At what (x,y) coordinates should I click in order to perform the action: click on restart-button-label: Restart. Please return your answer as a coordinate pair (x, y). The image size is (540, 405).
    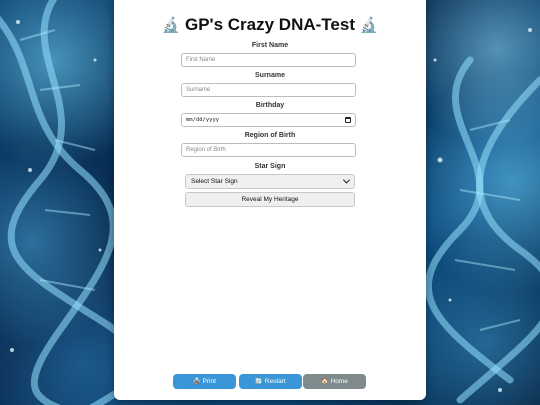
    Looking at the image, I should click on (275, 381).